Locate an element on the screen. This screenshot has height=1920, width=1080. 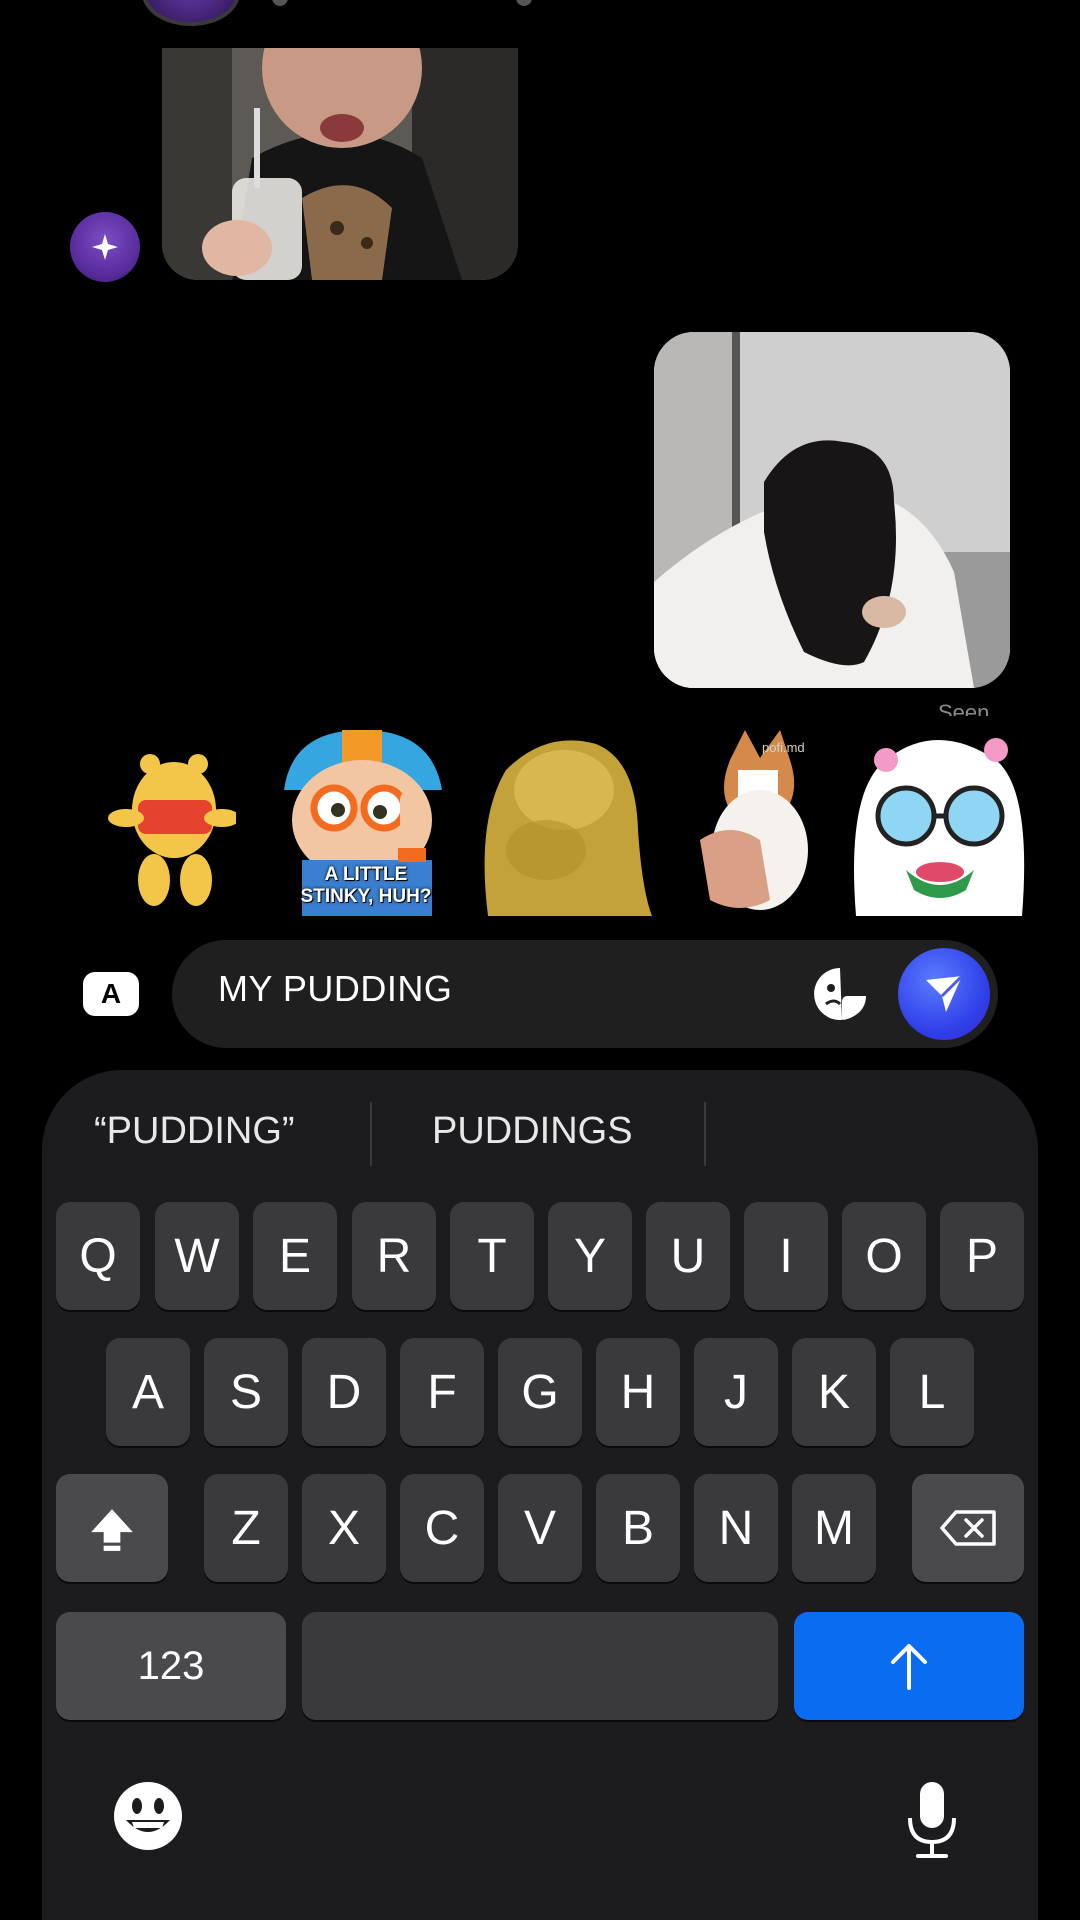
keyboard-language-button: A is located at coordinates (111, 994).